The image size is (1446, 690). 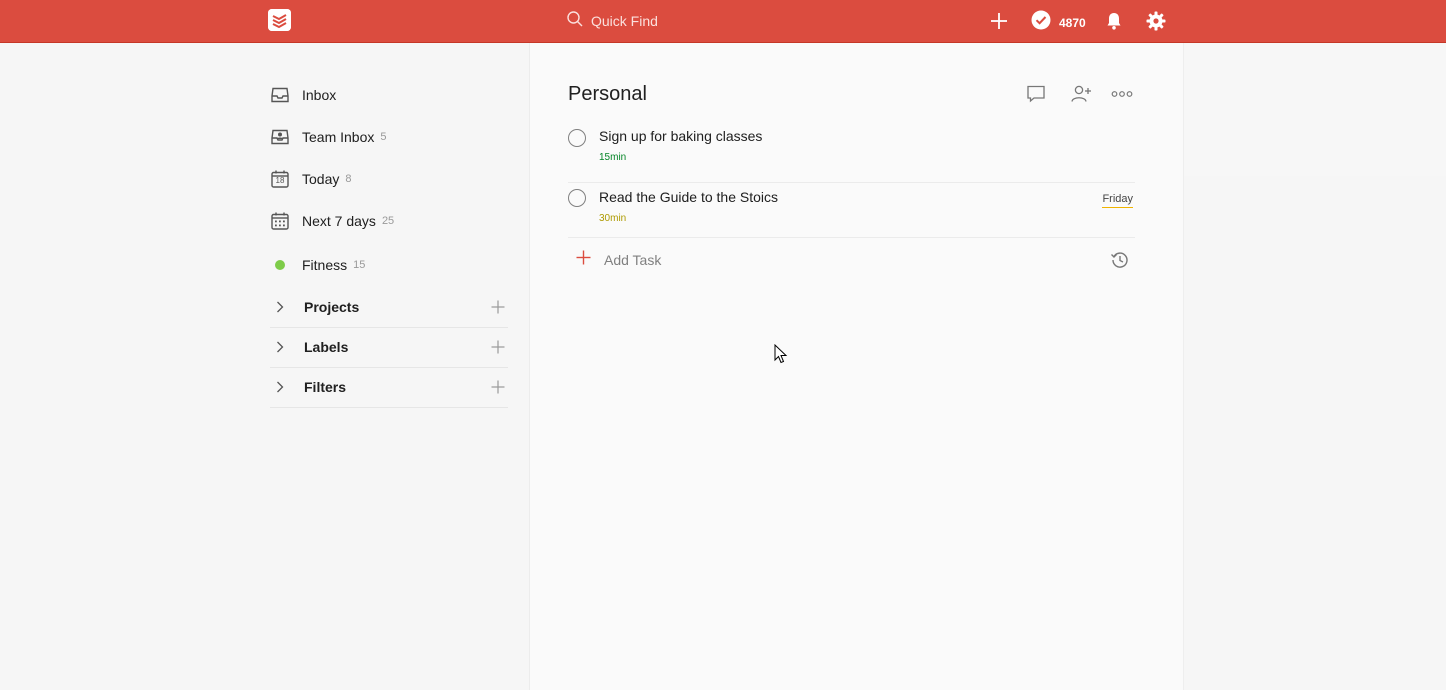 What do you see at coordinates (325, 265) in the screenshot?
I see `sidebar-item-label: Fitness` at bounding box center [325, 265].